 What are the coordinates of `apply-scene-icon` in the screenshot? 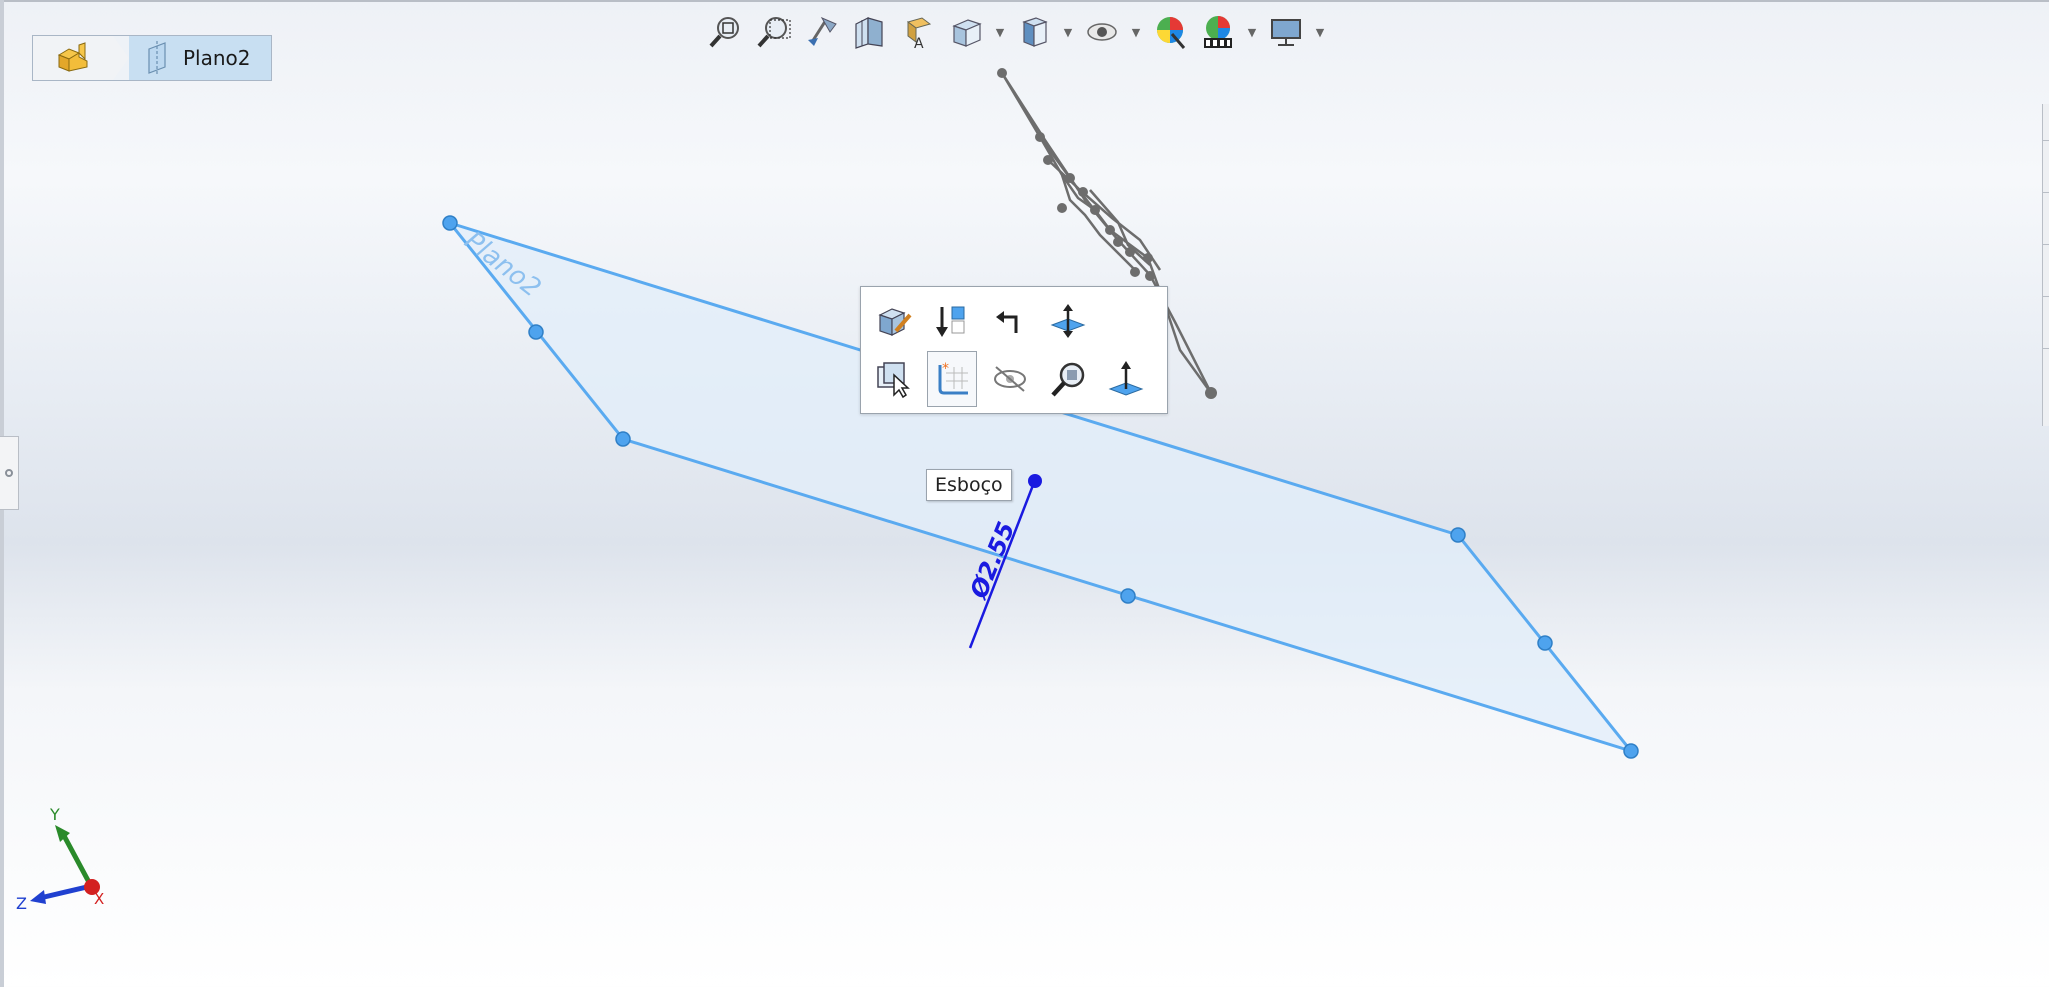 It's located at (1218, 32).